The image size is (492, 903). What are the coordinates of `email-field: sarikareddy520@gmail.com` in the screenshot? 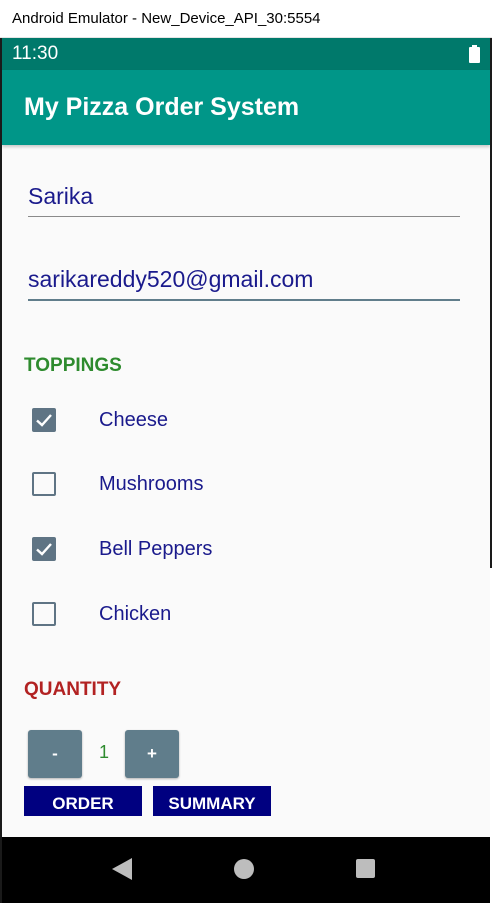 It's located at (244, 283).